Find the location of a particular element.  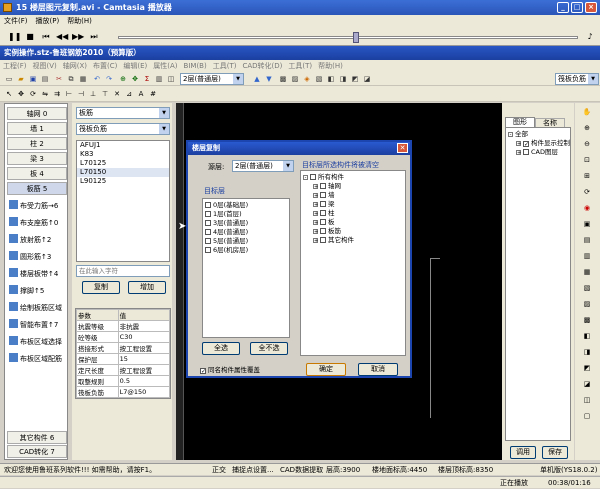

view-icon: ▣ is located at coordinates (587, 224).